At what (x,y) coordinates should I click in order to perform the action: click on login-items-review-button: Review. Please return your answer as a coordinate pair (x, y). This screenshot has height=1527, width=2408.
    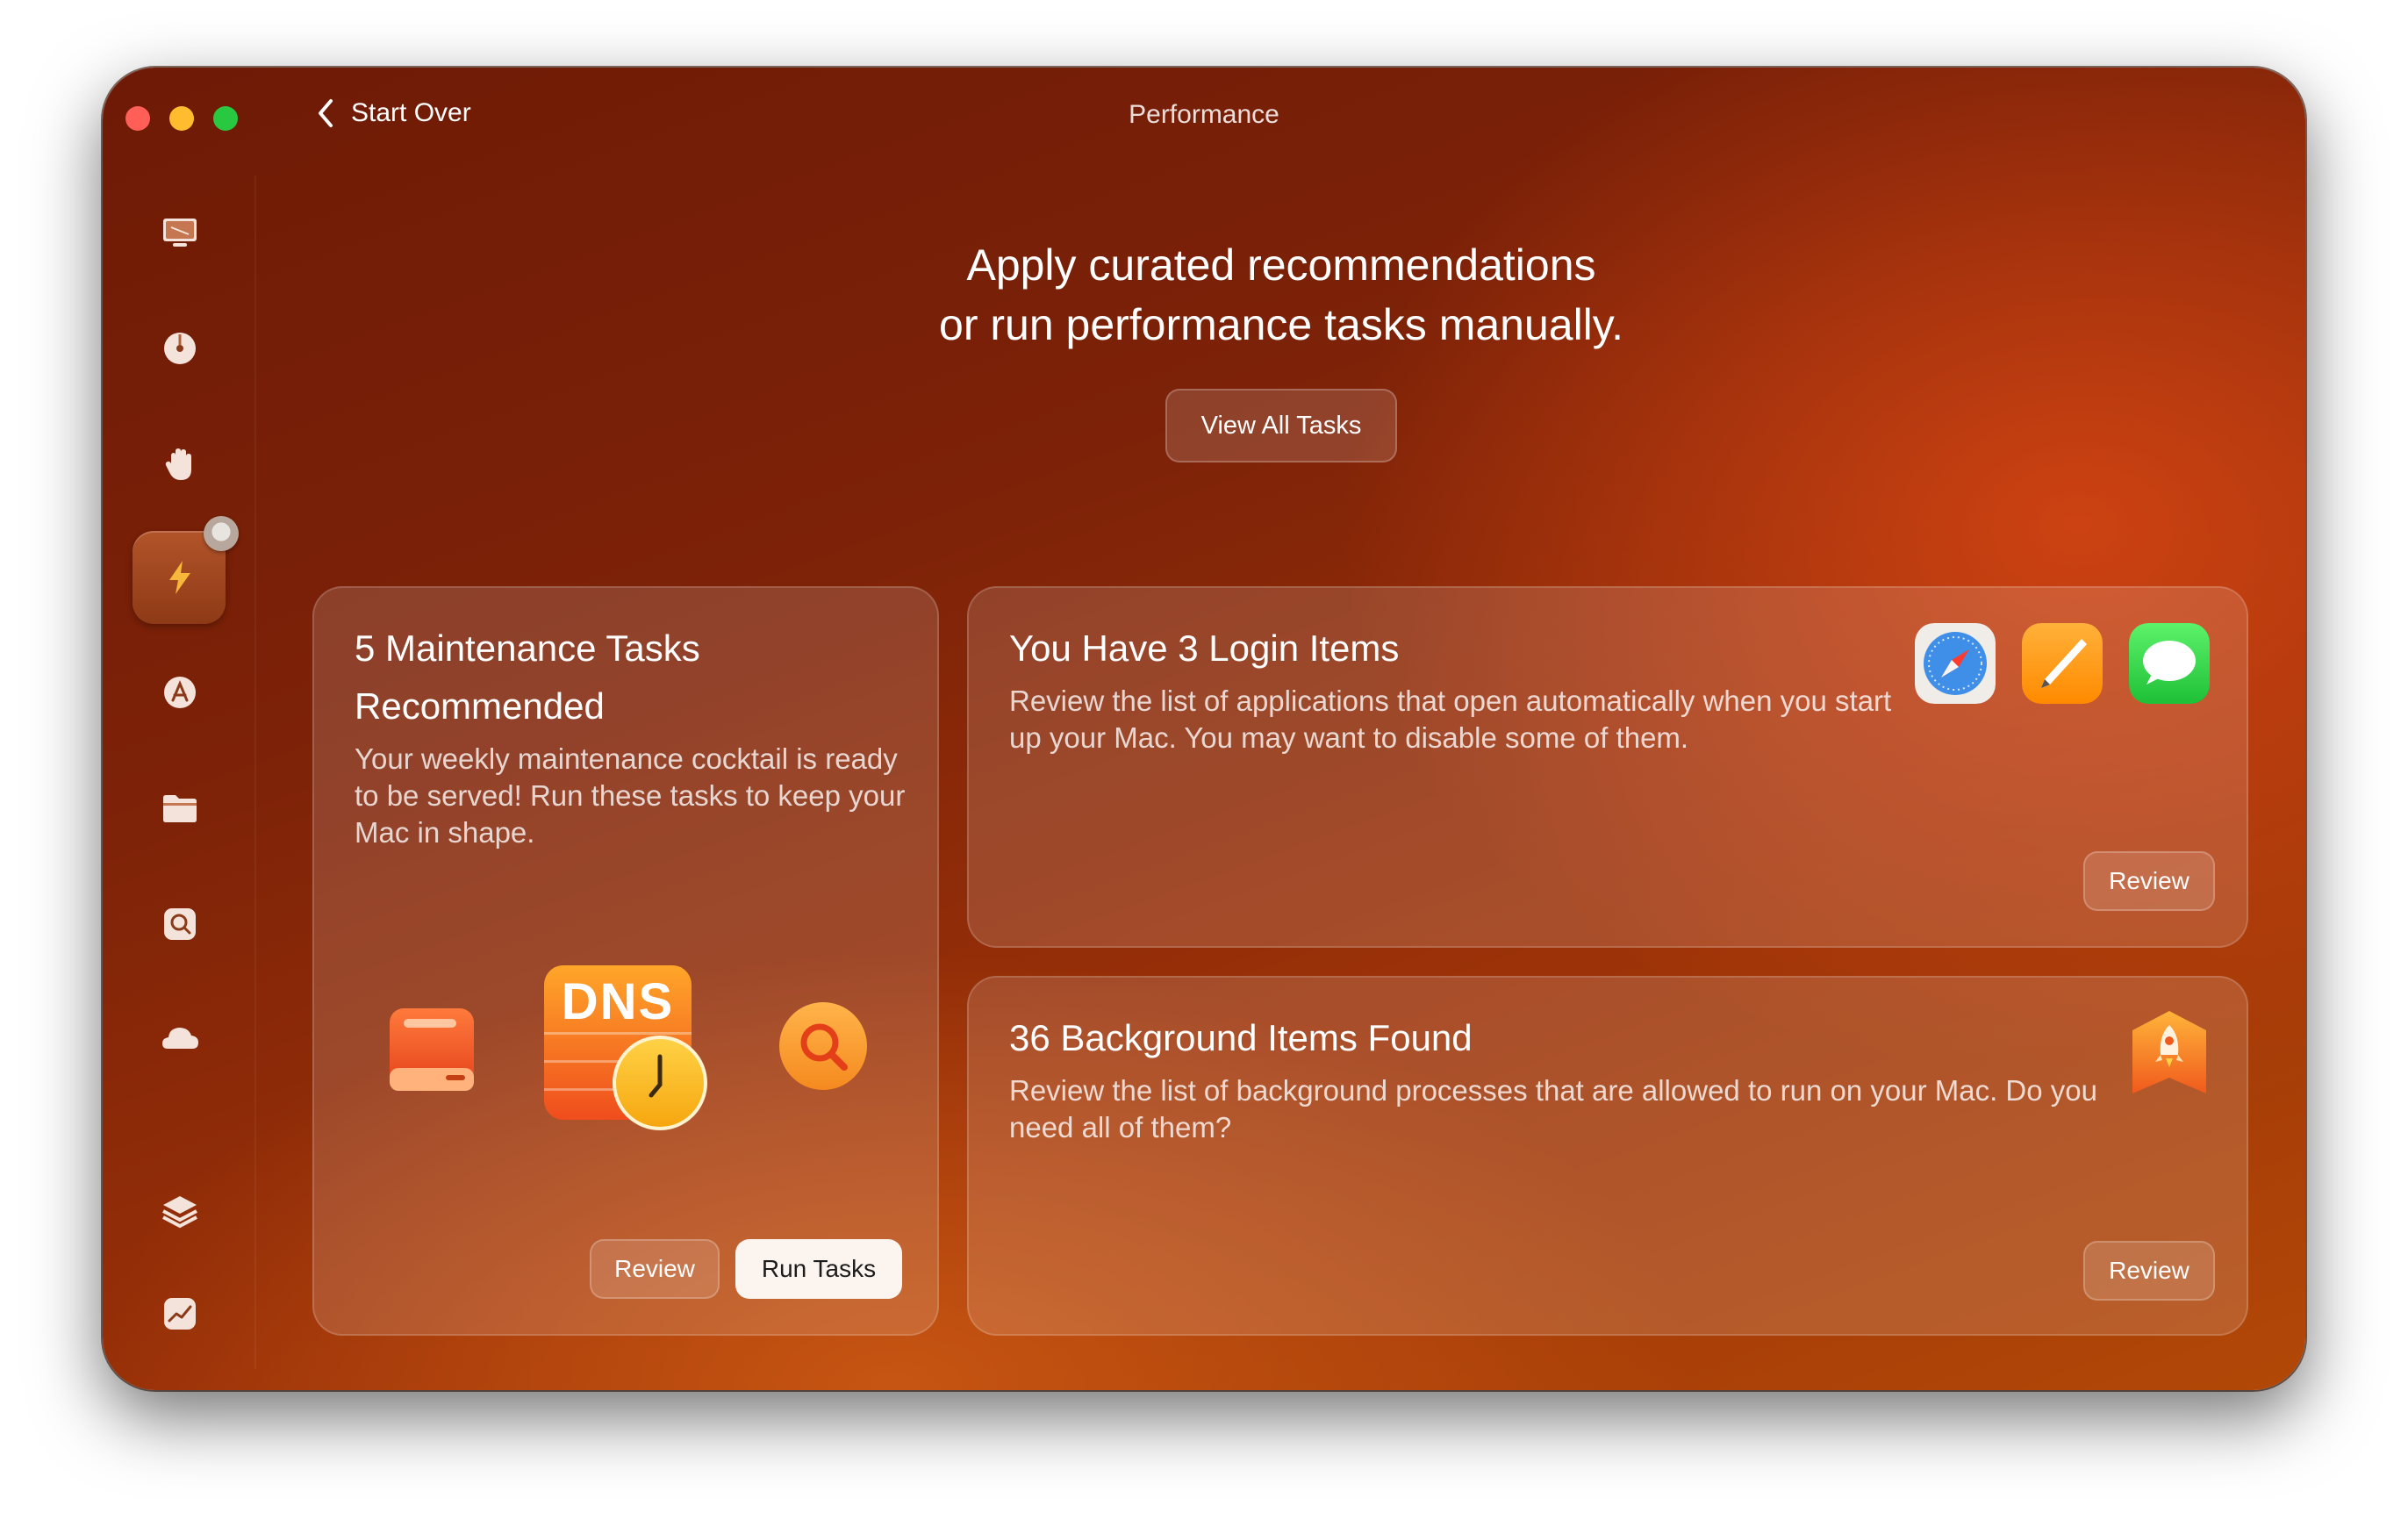
    Looking at the image, I should click on (2149, 881).